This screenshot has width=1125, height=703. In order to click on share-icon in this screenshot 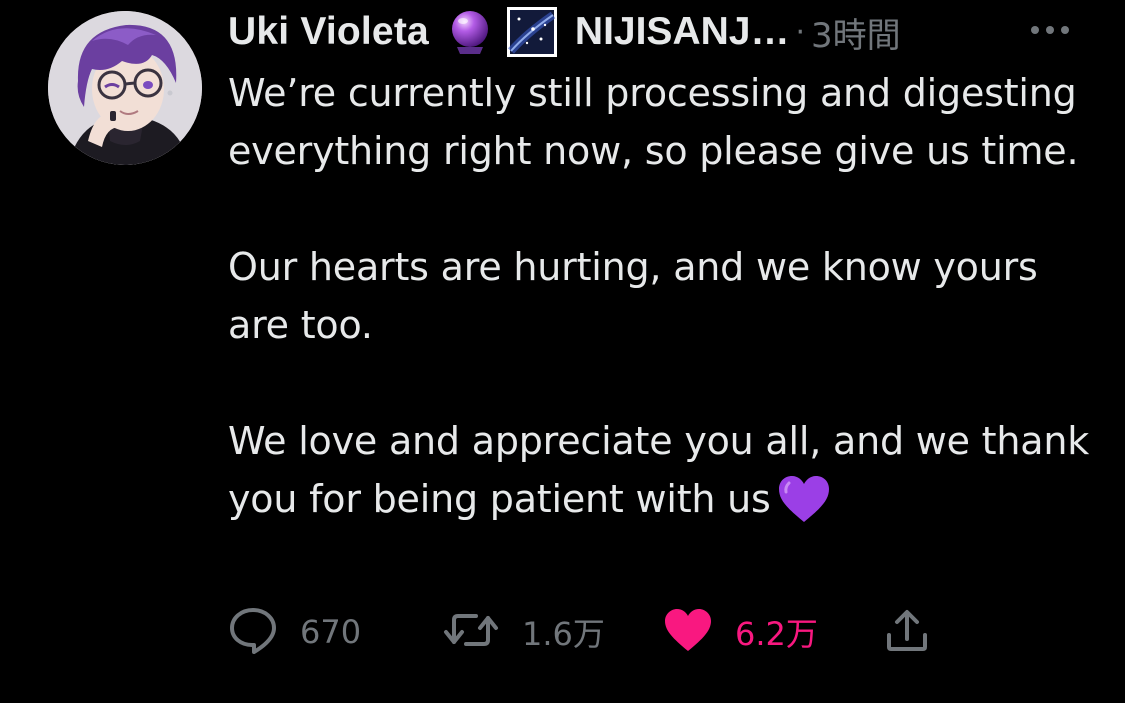, I will do `click(907, 632)`.